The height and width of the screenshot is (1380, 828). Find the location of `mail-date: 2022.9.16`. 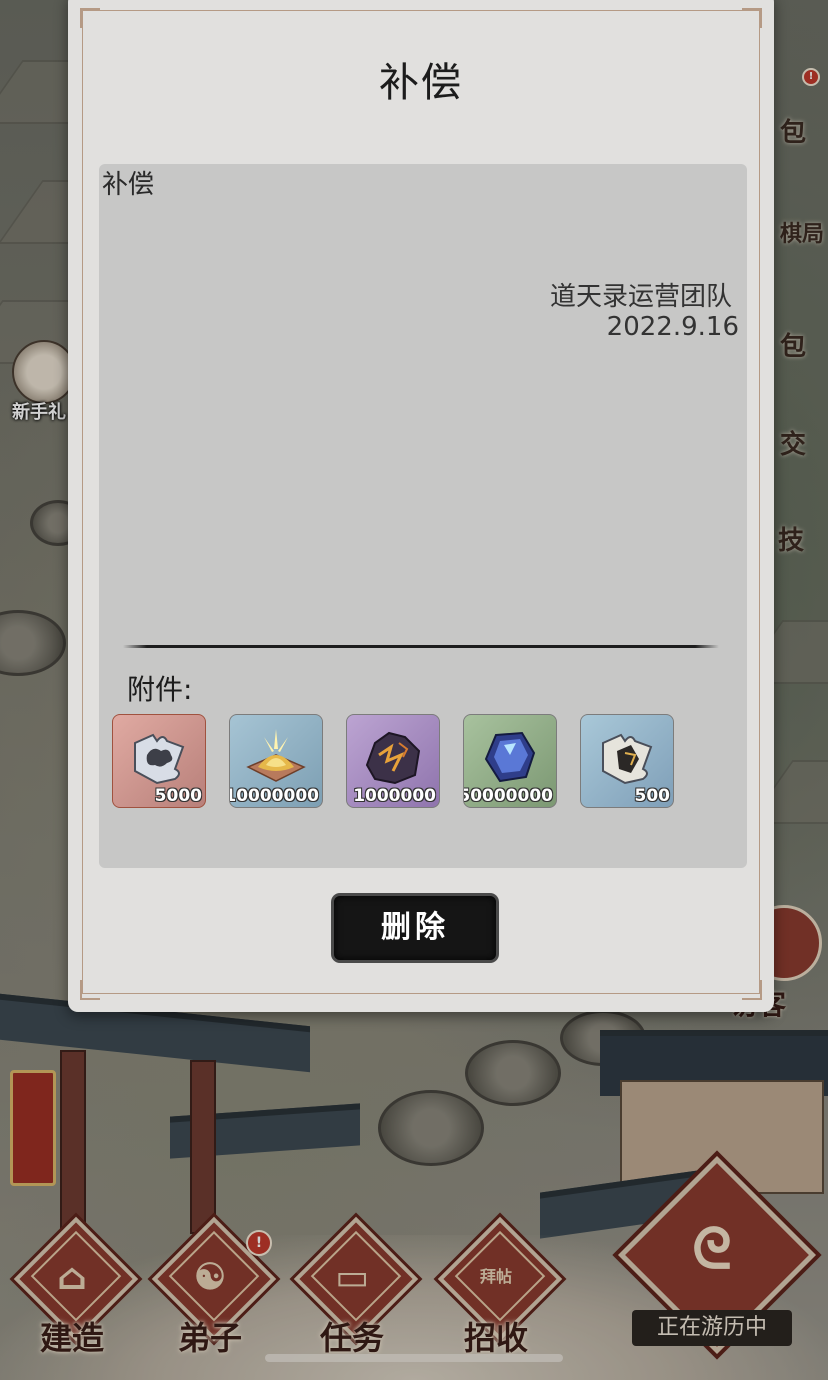

mail-date: 2022.9.16 is located at coordinates (672, 327).